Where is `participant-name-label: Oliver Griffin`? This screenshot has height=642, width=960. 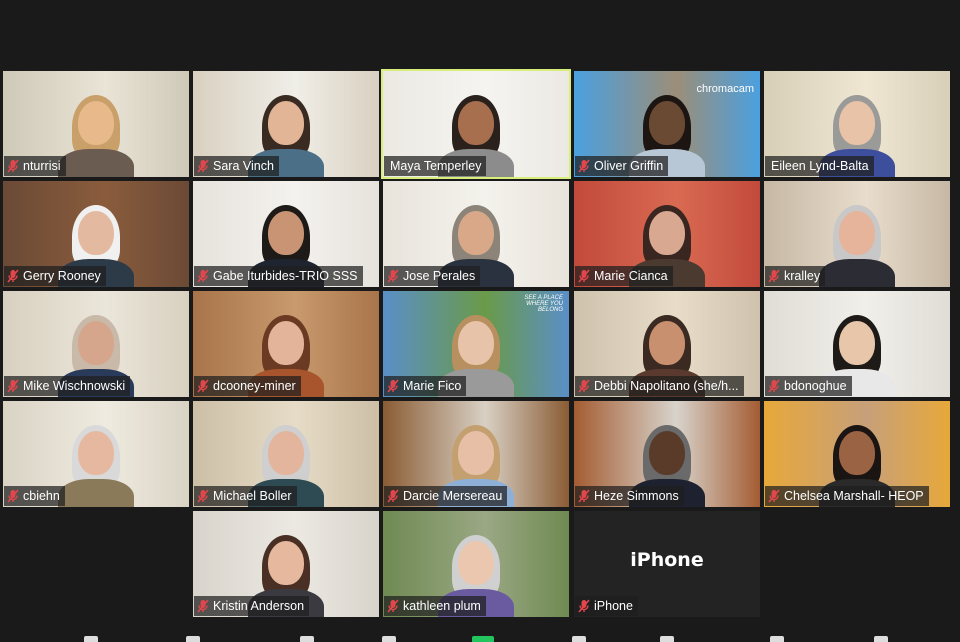
participant-name-label: Oliver Griffin is located at coordinates (622, 166).